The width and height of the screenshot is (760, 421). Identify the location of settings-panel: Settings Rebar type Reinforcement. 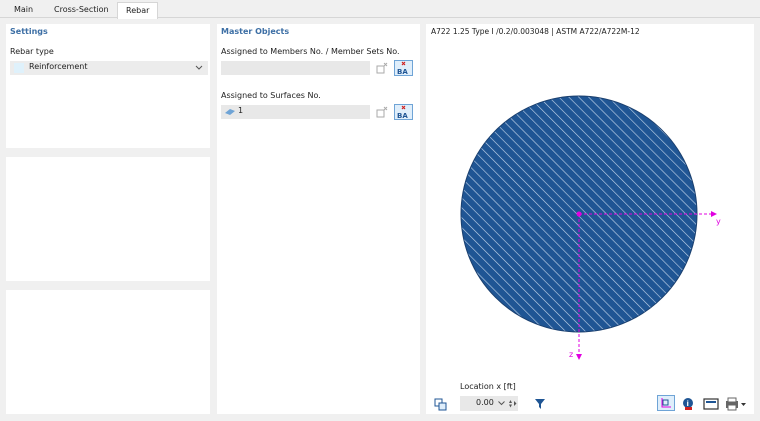
(108, 86).